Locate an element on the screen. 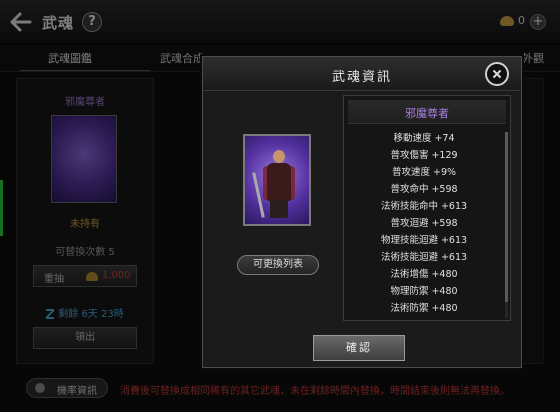 The width and height of the screenshot is (560, 412). dialog-header: 武魂資訊 is located at coordinates (362, 74).